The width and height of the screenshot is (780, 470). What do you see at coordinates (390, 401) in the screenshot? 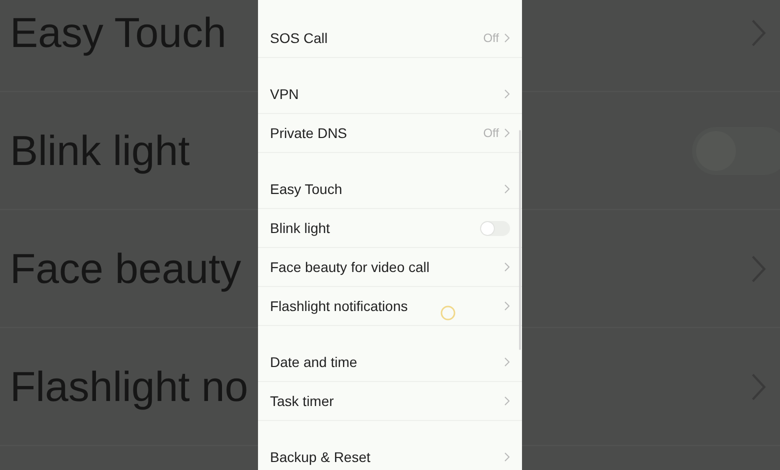
I see `settings-item: Task timer` at bounding box center [390, 401].